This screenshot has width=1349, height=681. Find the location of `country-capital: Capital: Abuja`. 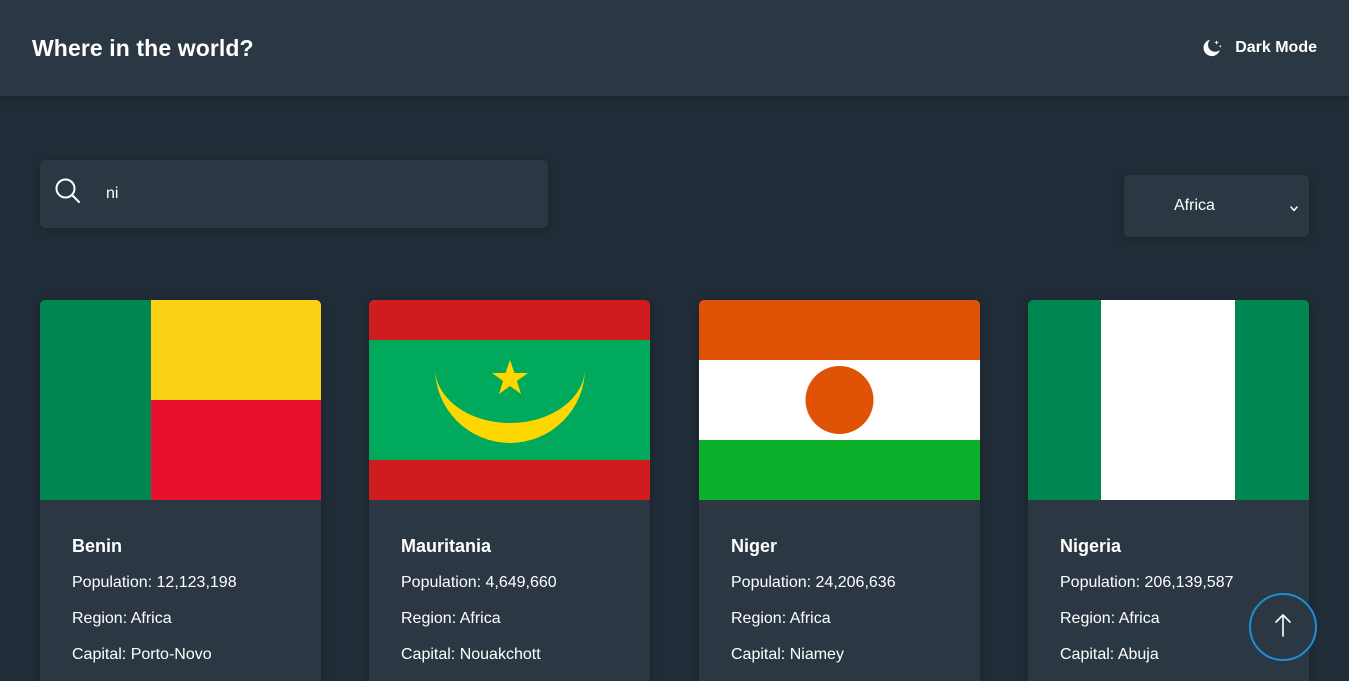

country-capital: Capital: Abuja is located at coordinates (1147, 655).